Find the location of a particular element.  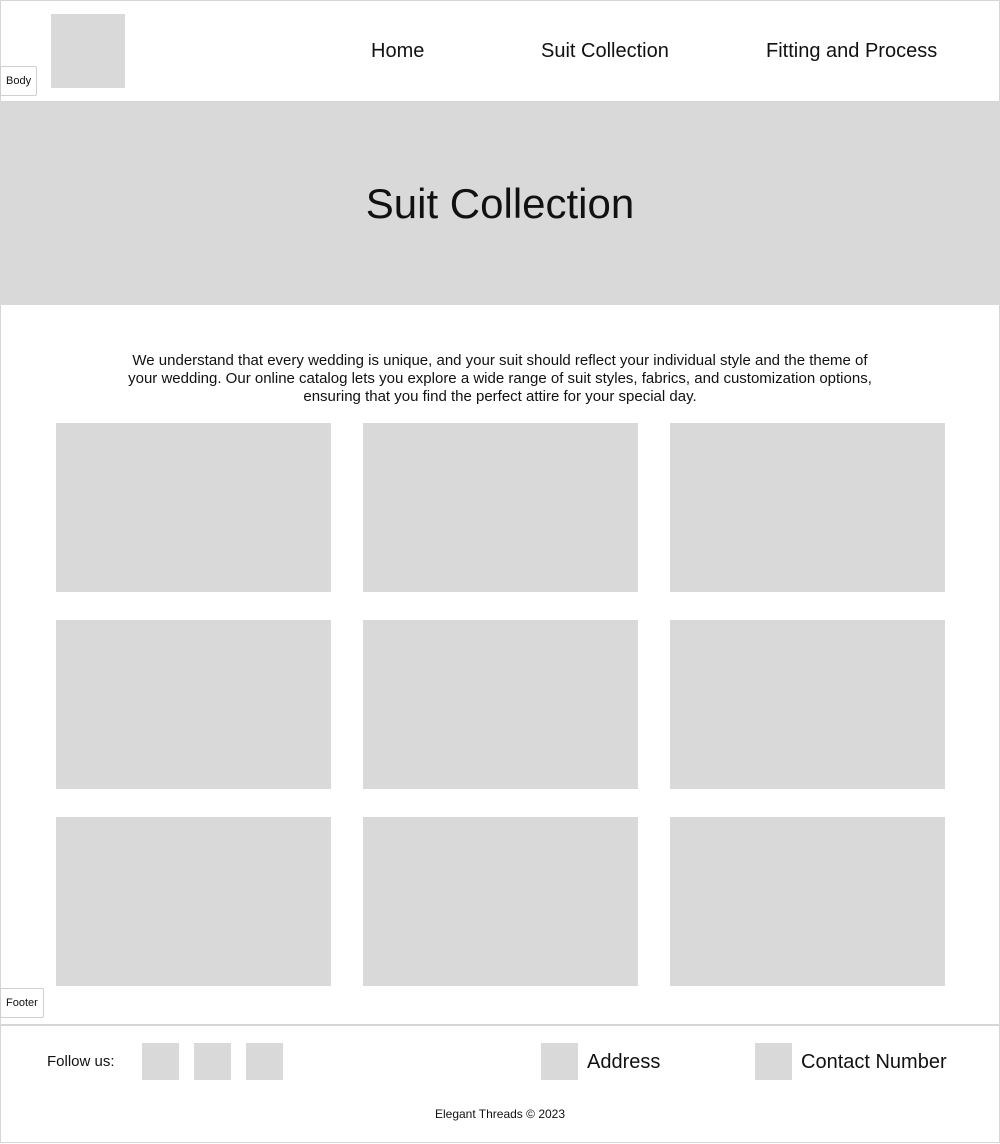

site-header: Home Suit Collection Fitting and Process is located at coordinates (500, 51).